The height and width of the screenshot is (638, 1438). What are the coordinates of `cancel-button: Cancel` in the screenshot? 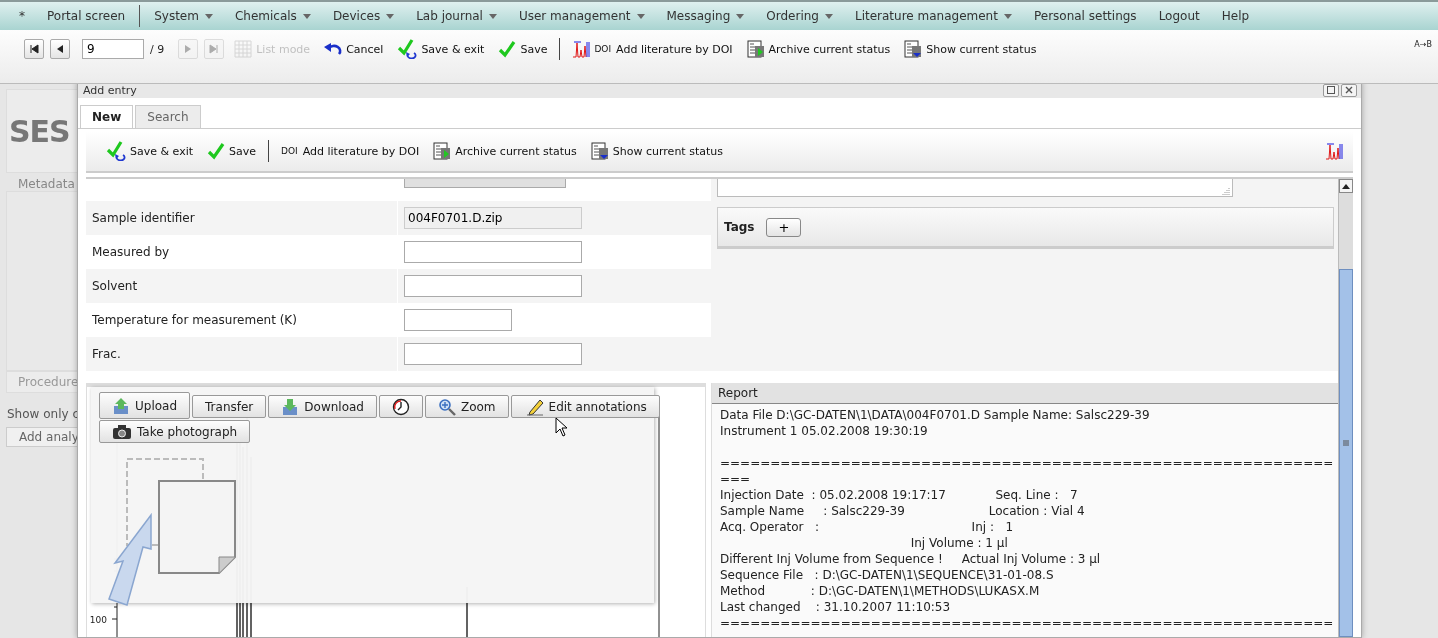 It's located at (354, 49).